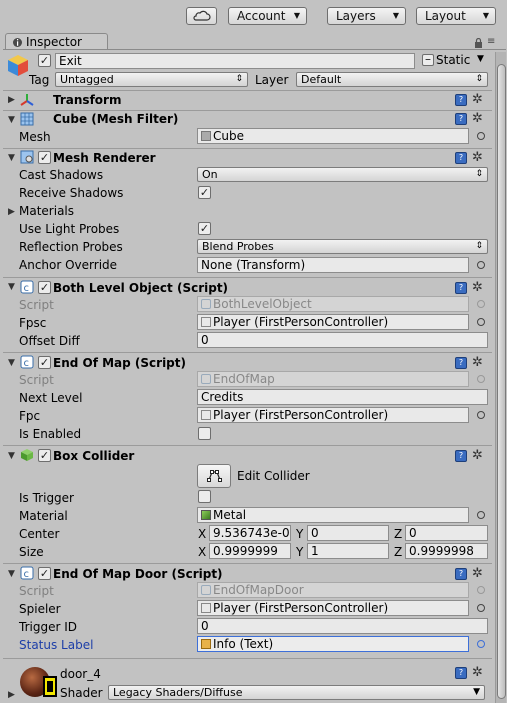  What do you see at coordinates (228, 136) in the screenshot?
I see `mesh-value: Cube` at bounding box center [228, 136].